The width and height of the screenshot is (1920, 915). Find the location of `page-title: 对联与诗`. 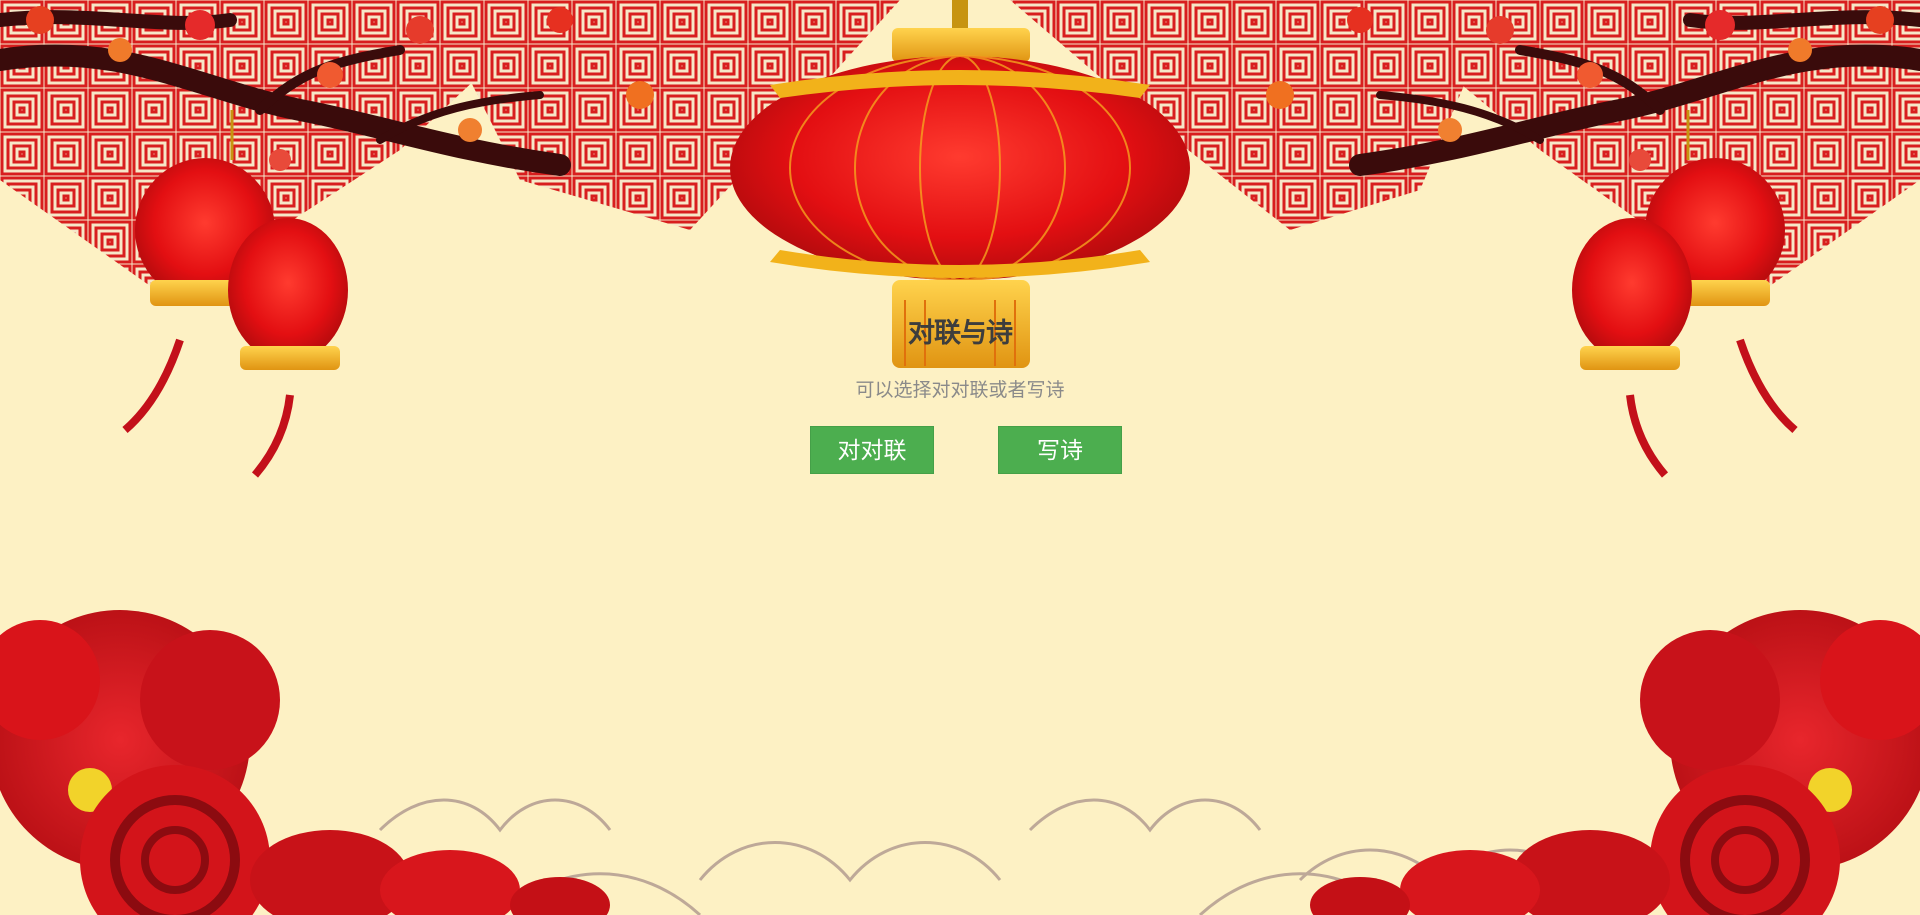

page-title: 对联与诗 is located at coordinates (960, 333).